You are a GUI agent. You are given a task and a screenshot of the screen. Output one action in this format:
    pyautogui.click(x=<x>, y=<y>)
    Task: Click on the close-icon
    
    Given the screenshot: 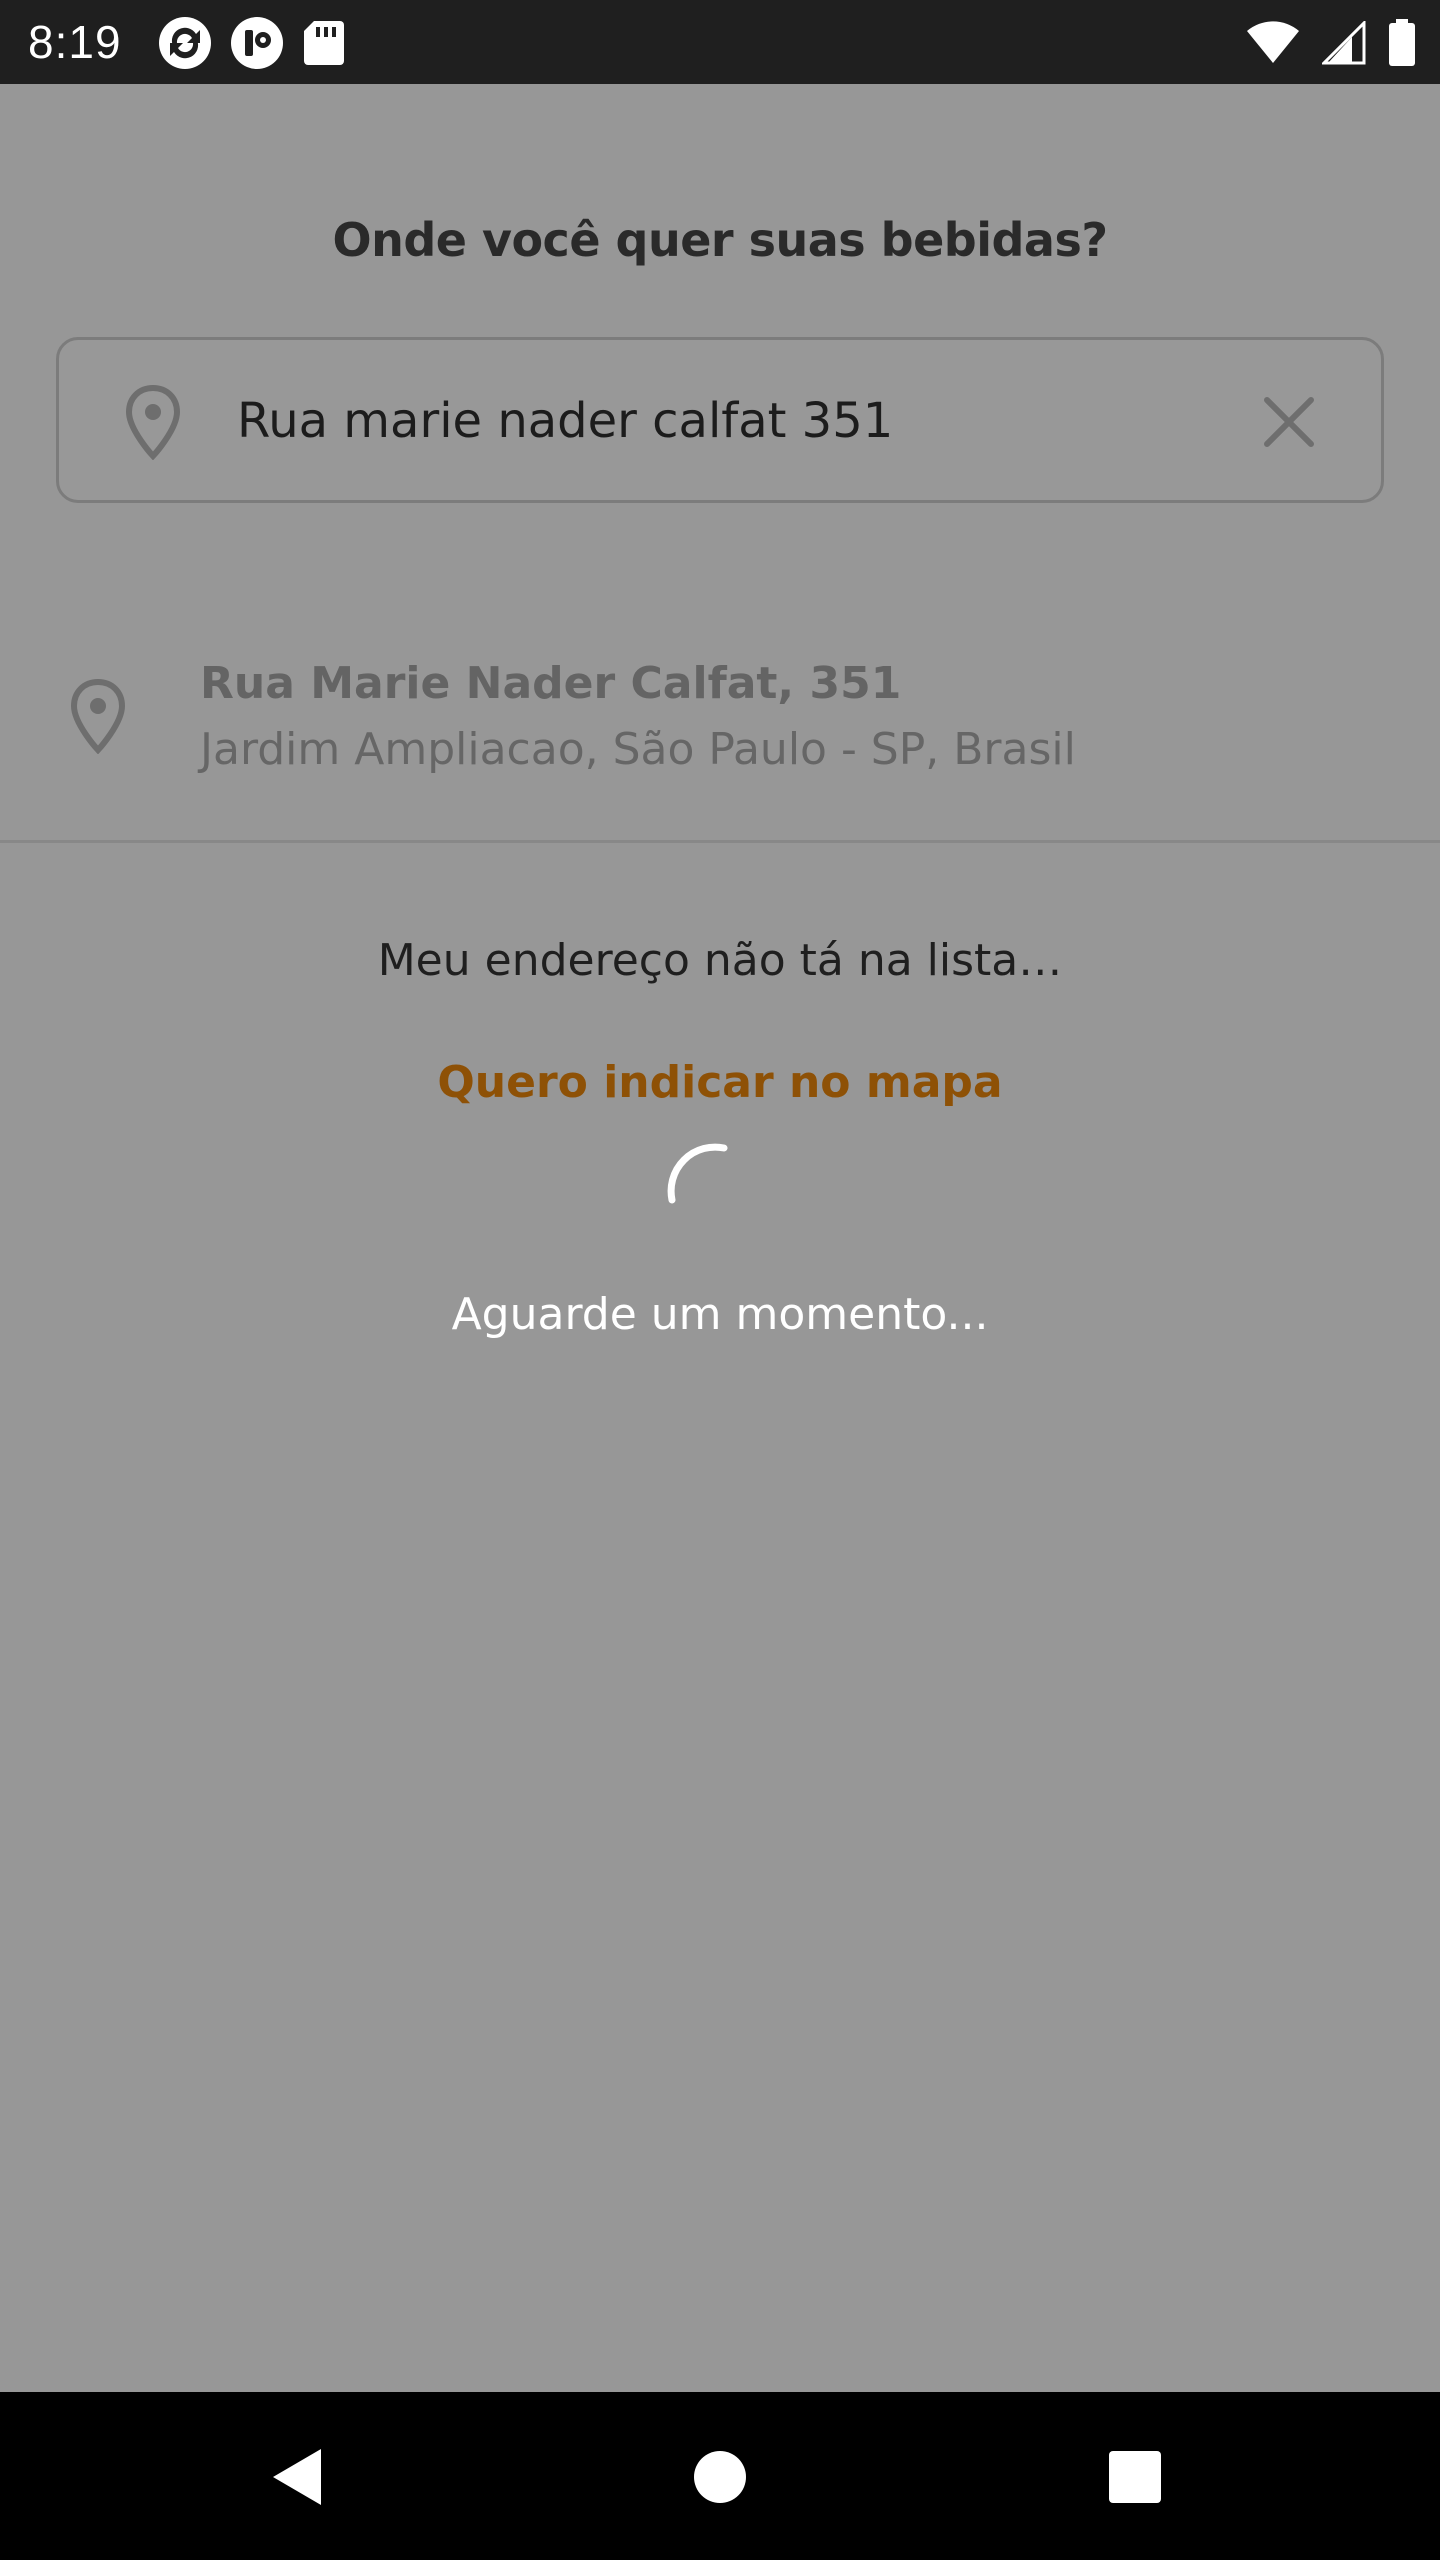 What is the action you would take?
    pyautogui.click(x=1289, y=424)
    